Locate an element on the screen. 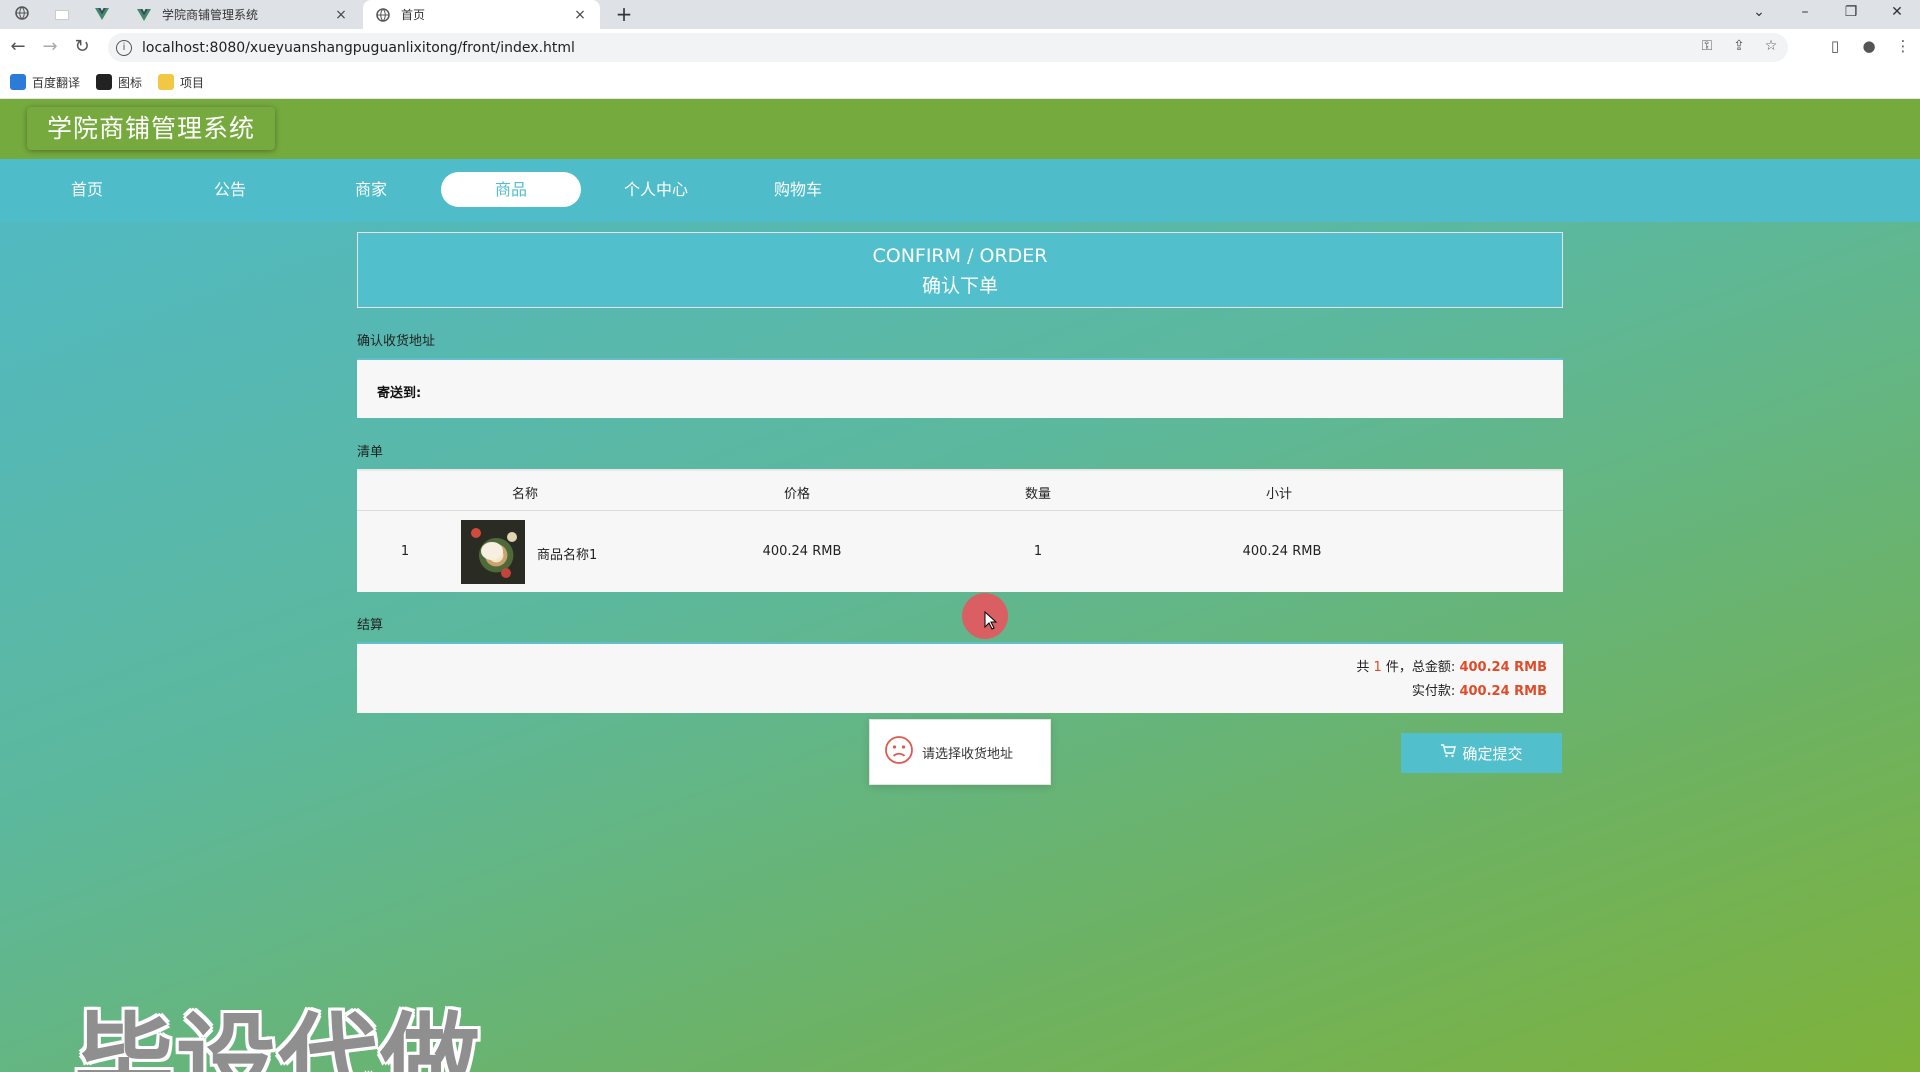 The height and width of the screenshot is (1072, 1920). item-quantity: 1 is located at coordinates (1038, 551).